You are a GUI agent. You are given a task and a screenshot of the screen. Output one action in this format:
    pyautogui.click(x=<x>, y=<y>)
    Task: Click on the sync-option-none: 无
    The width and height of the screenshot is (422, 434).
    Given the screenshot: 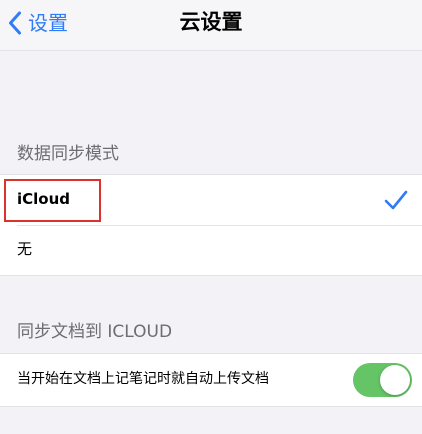 What is the action you would take?
    pyautogui.click(x=211, y=250)
    